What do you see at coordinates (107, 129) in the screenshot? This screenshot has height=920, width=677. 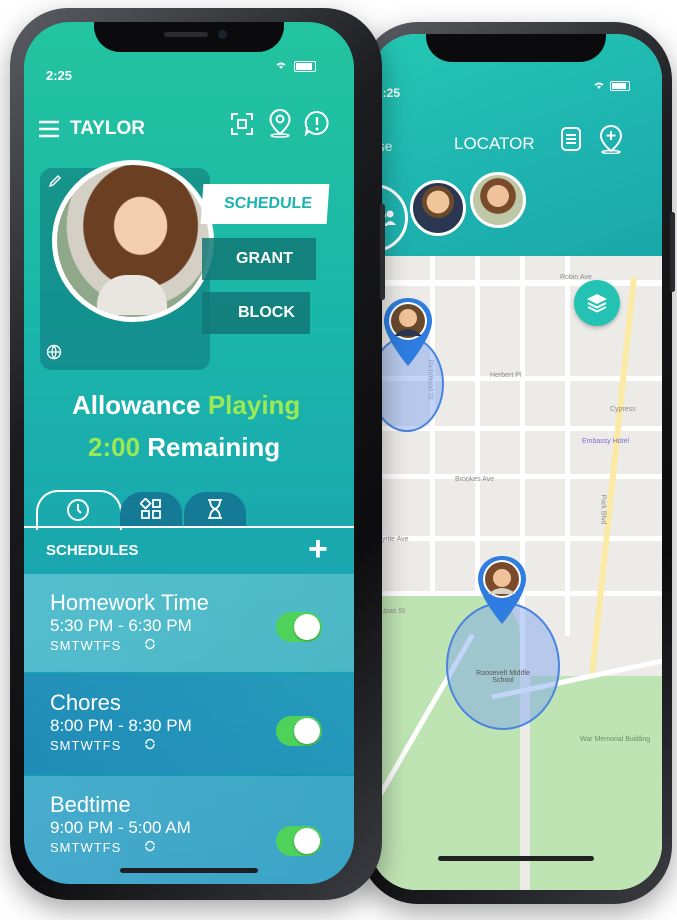 I see `child-name: TAYLOR` at bounding box center [107, 129].